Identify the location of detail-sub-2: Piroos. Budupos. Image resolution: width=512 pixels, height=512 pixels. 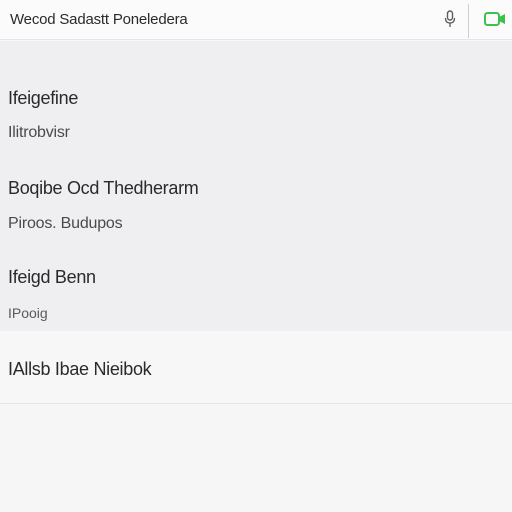
(65, 223).